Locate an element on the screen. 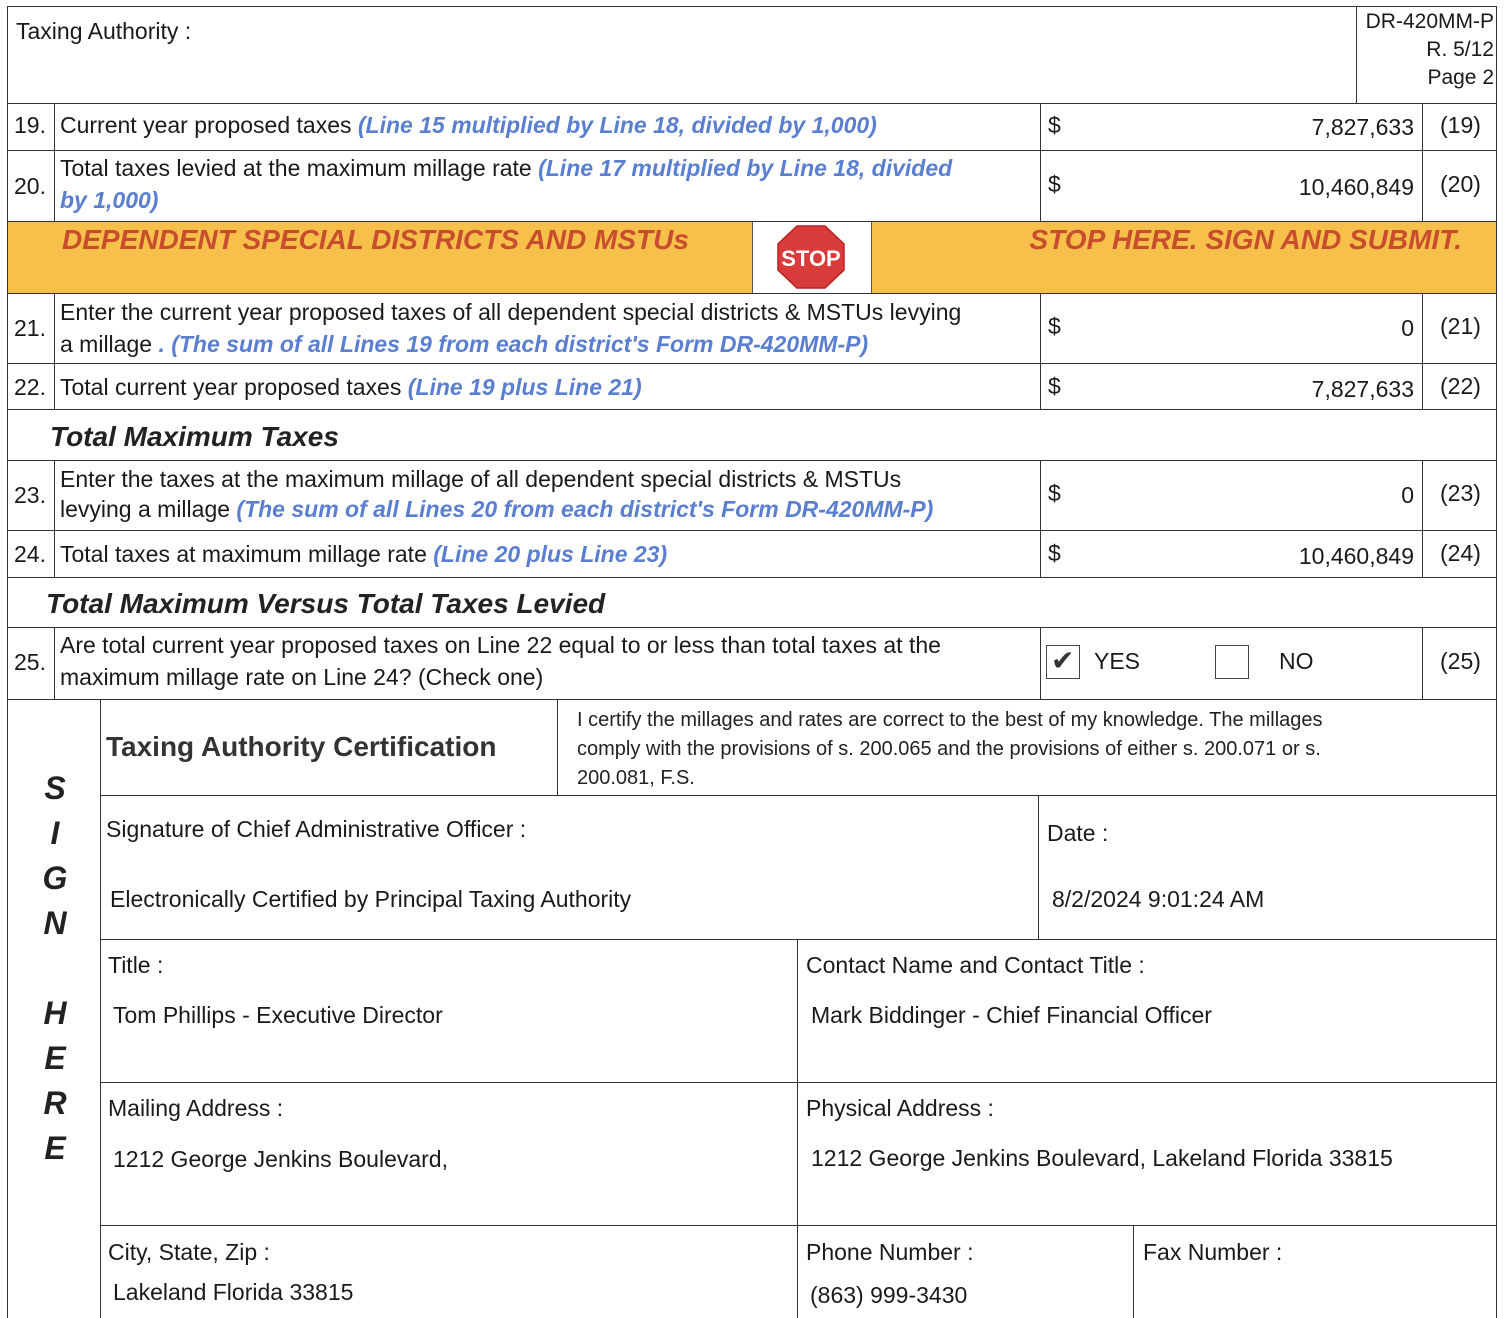  line-number: 22. is located at coordinates (30, 387).